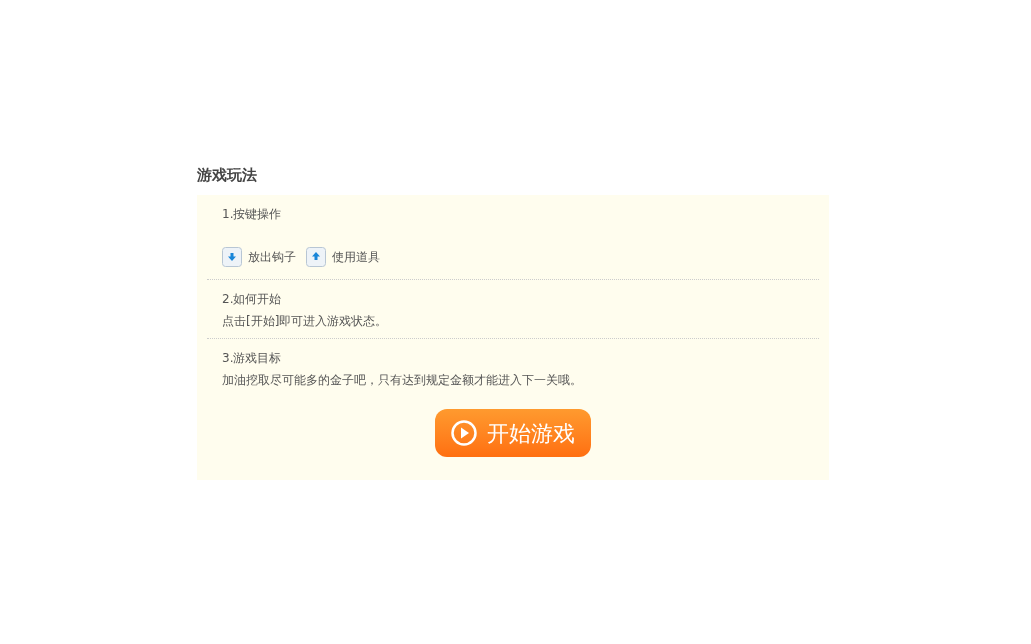  I want to click on section-title: 游戏玩法, so click(227, 175).